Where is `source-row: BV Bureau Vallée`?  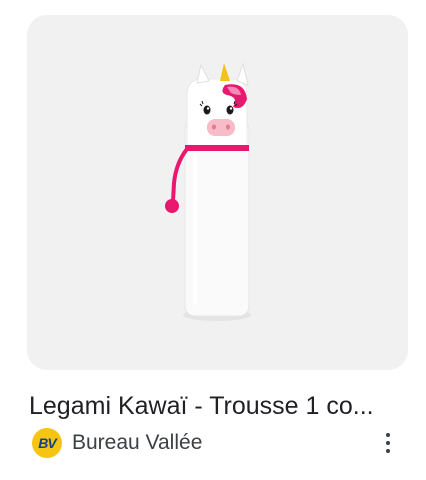 source-row: BV Bureau Vallée is located at coordinates (115, 443).